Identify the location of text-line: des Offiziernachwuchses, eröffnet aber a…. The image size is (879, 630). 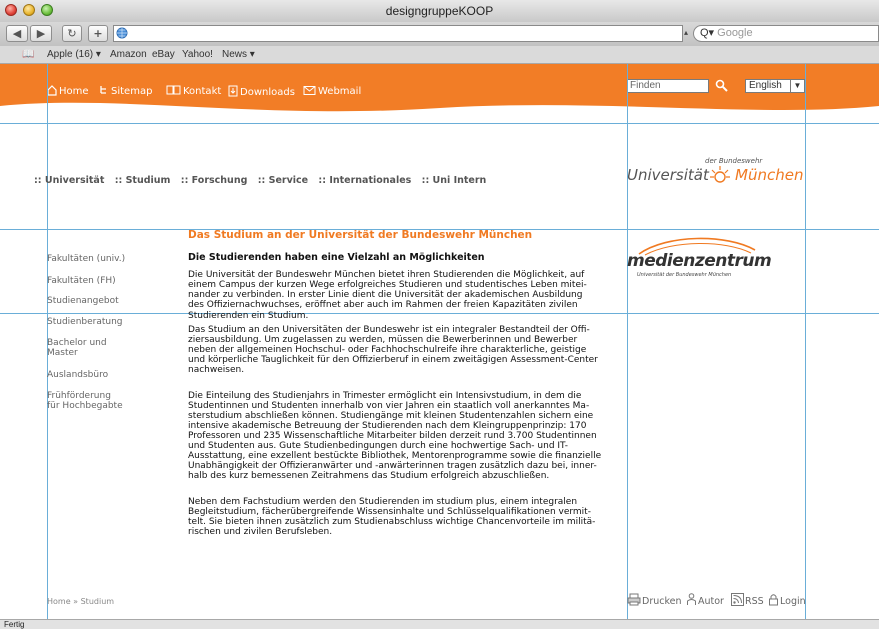
(383, 305).